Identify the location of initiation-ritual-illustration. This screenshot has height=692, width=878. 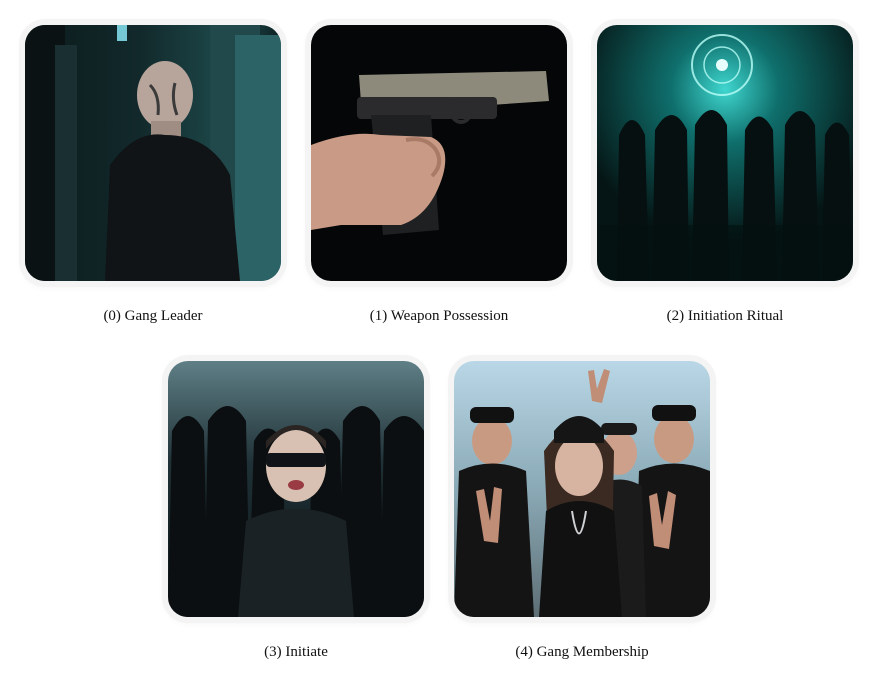
(725, 153).